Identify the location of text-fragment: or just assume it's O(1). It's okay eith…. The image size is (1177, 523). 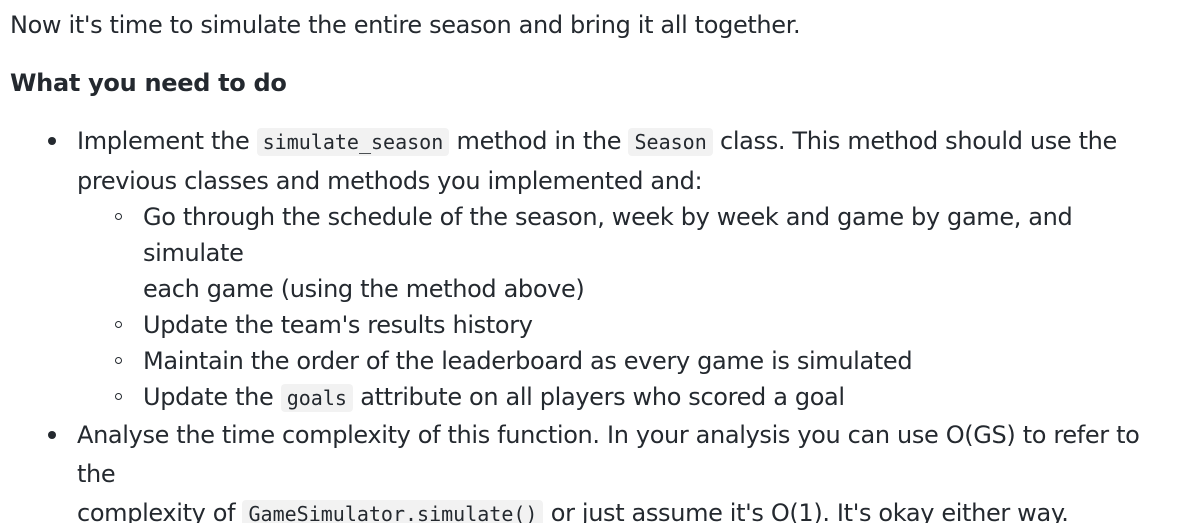
(806, 511).